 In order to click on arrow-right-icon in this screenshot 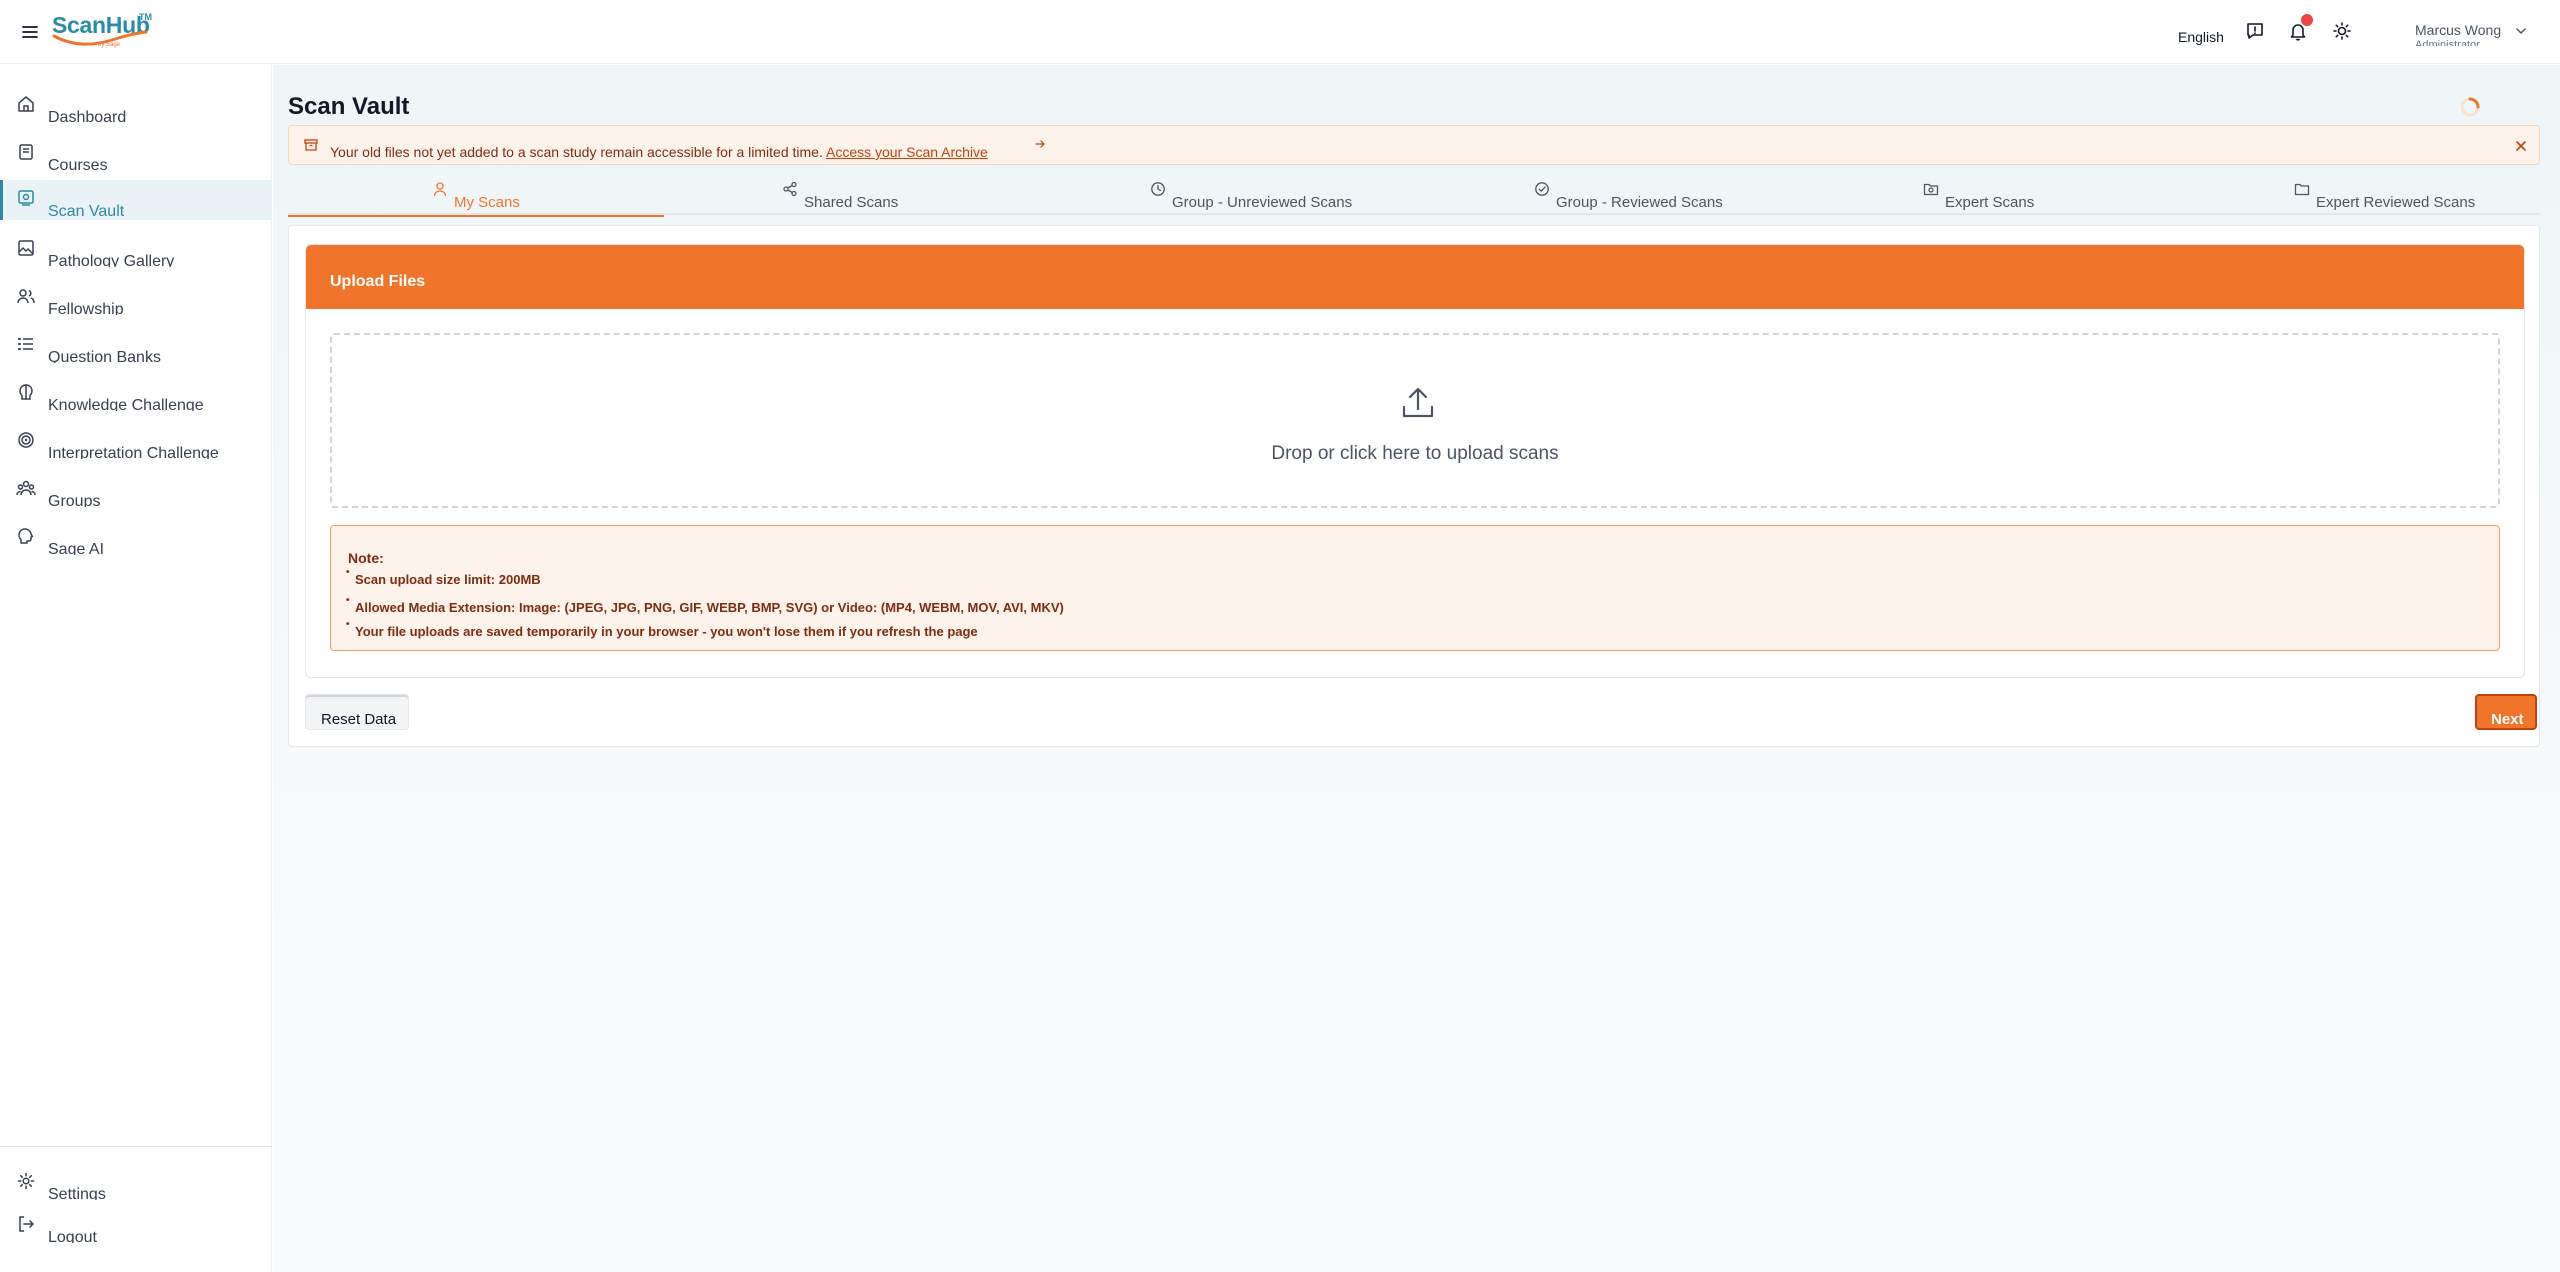, I will do `click(1040, 144)`.